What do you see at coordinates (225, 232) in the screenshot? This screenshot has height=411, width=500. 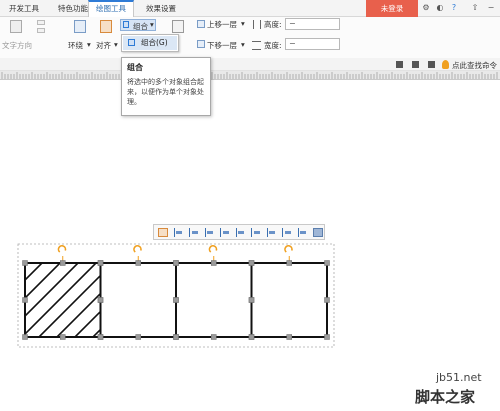 I see `align-middle-icon` at bounding box center [225, 232].